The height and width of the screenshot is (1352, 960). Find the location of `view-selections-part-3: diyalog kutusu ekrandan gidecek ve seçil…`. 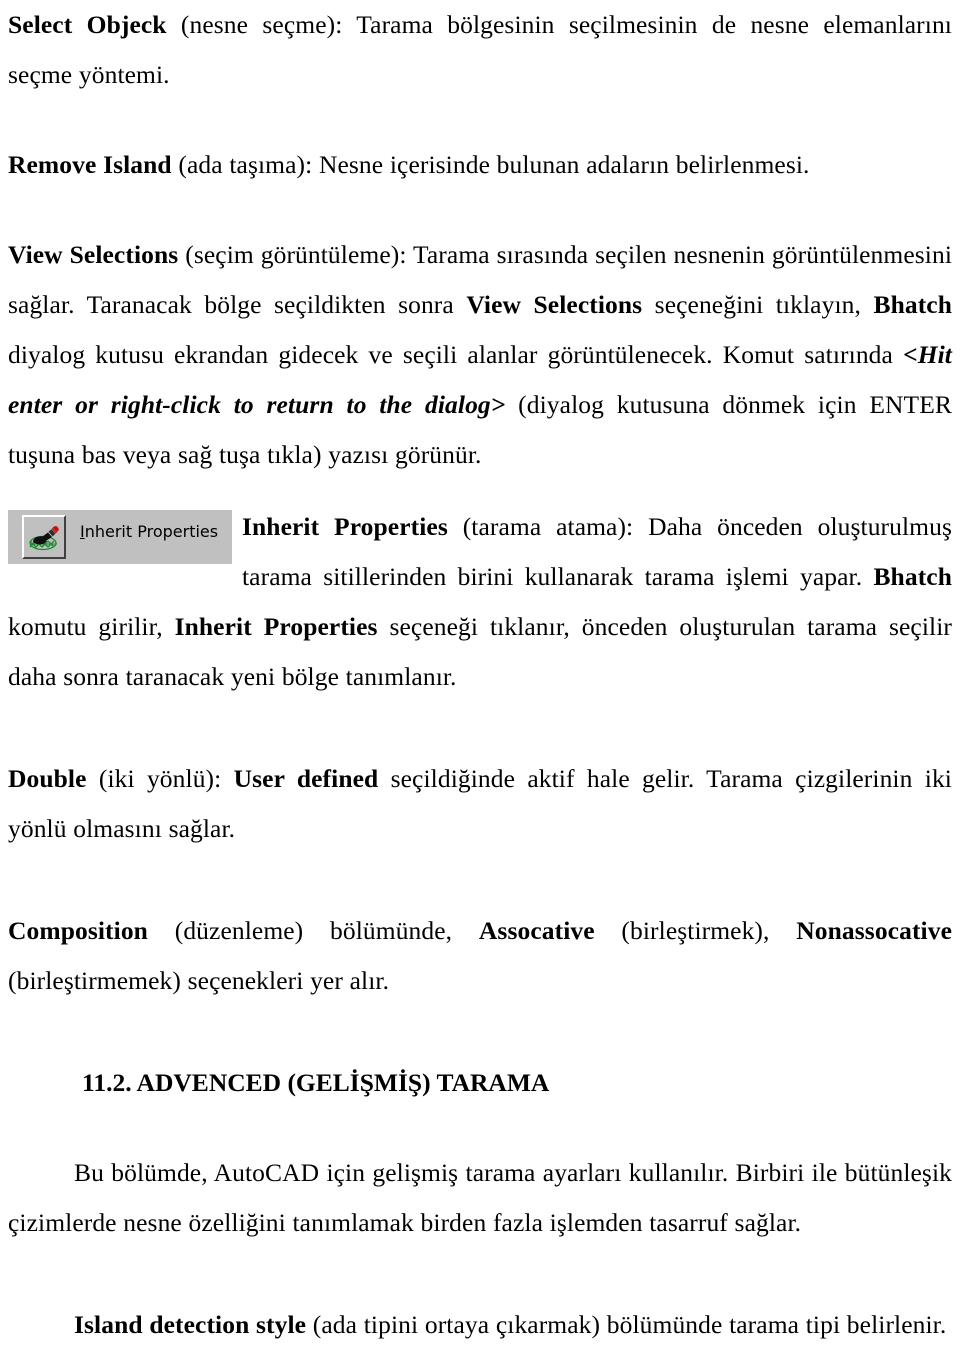

view-selections-part-3: diyalog kutusu ekrandan gidecek ve seçil… is located at coordinates (456, 354).